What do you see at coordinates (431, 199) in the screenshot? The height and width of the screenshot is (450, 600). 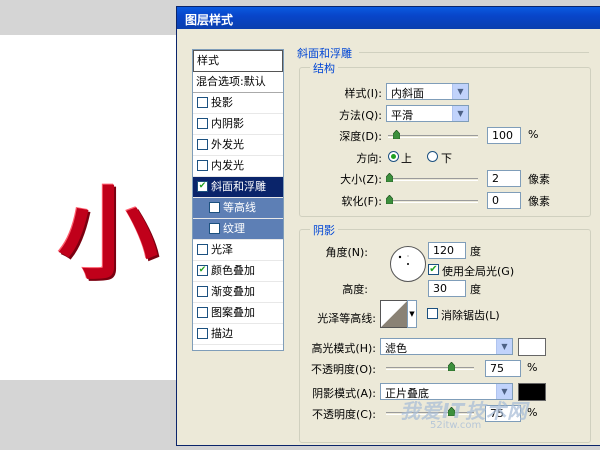 I see `soften-slider` at bounding box center [431, 199].